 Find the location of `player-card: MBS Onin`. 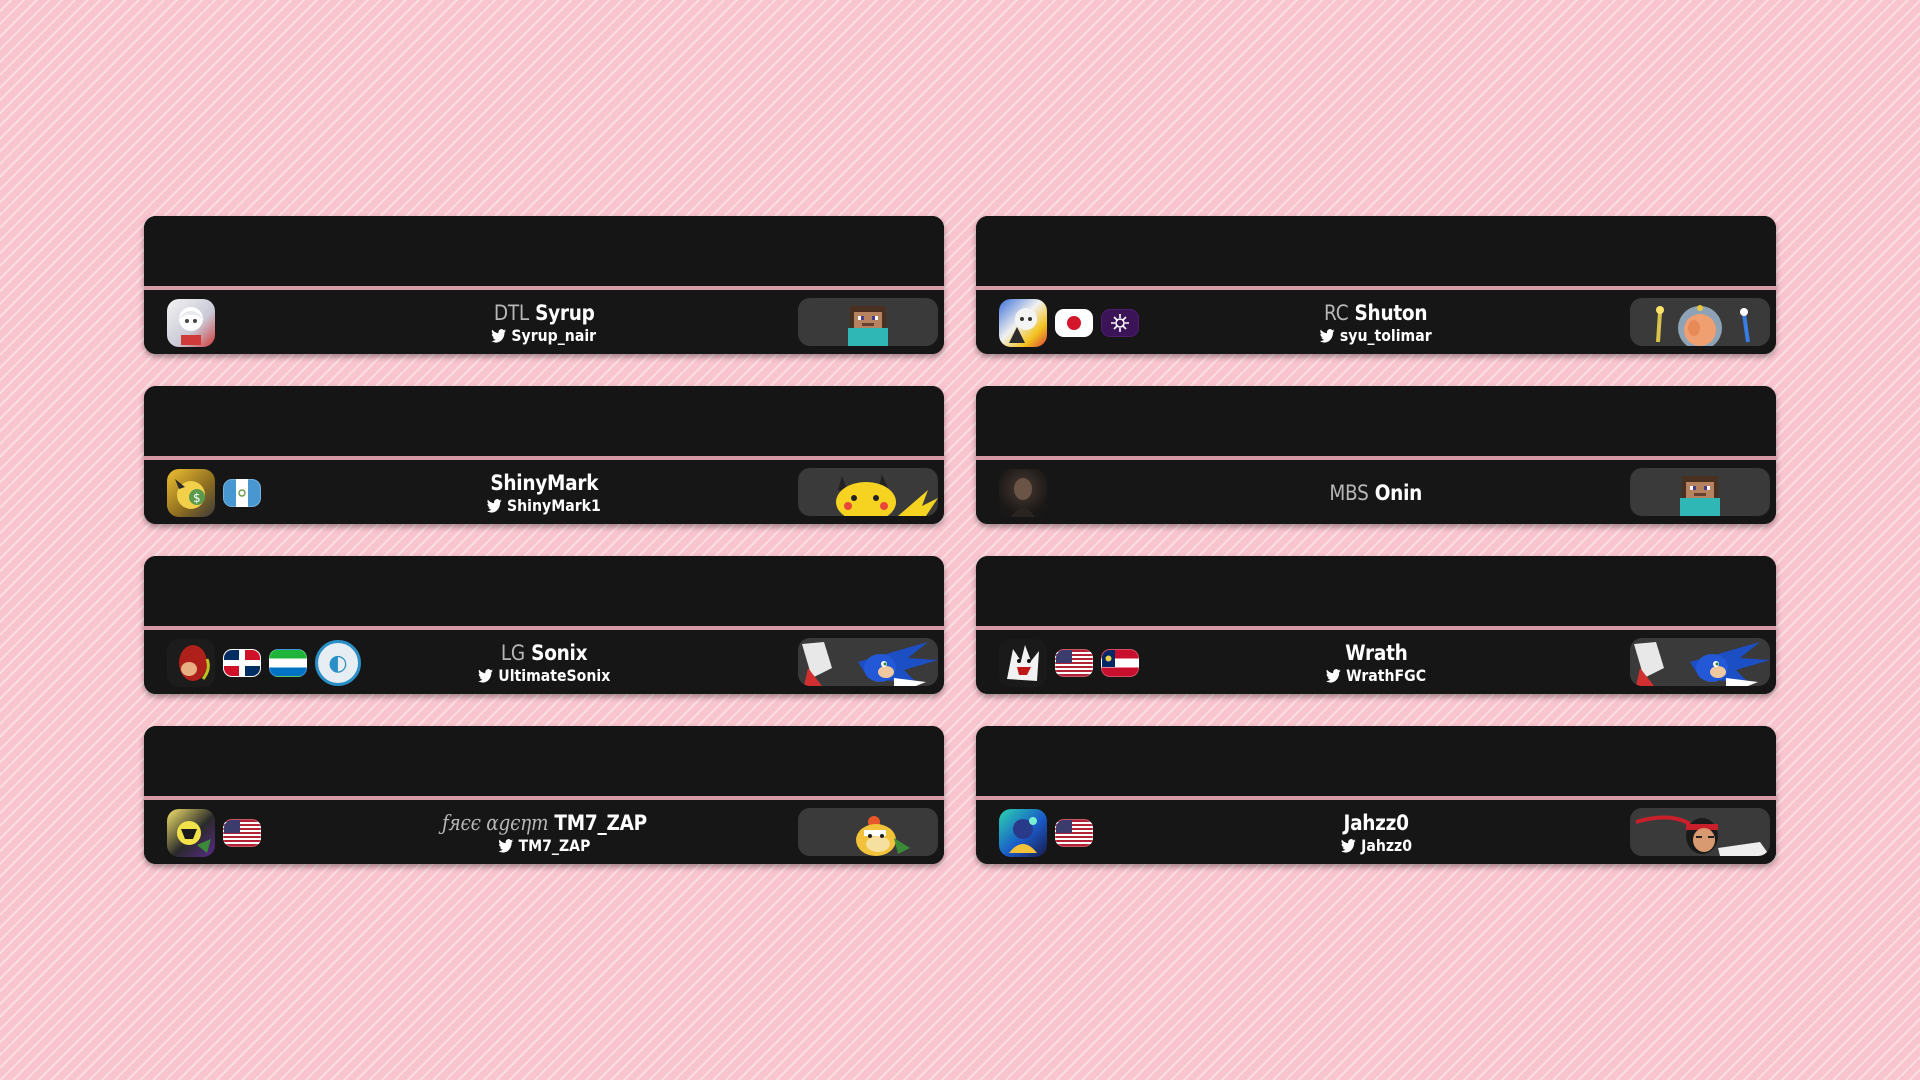

player-card: MBS Onin is located at coordinates (1376, 455).